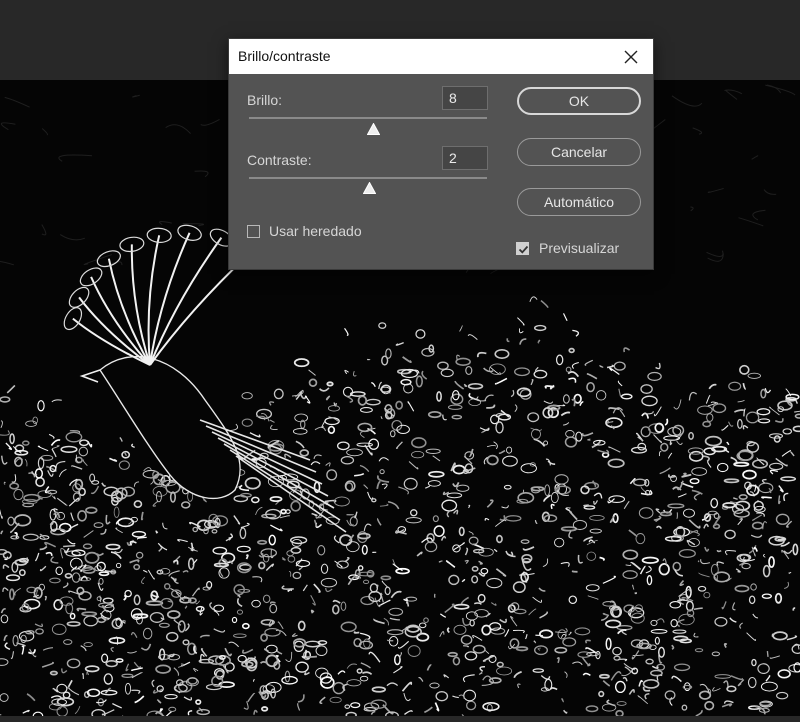  What do you see at coordinates (368, 118) in the screenshot?
I see `brightness-slider-track` at bounding box center [368, 118].